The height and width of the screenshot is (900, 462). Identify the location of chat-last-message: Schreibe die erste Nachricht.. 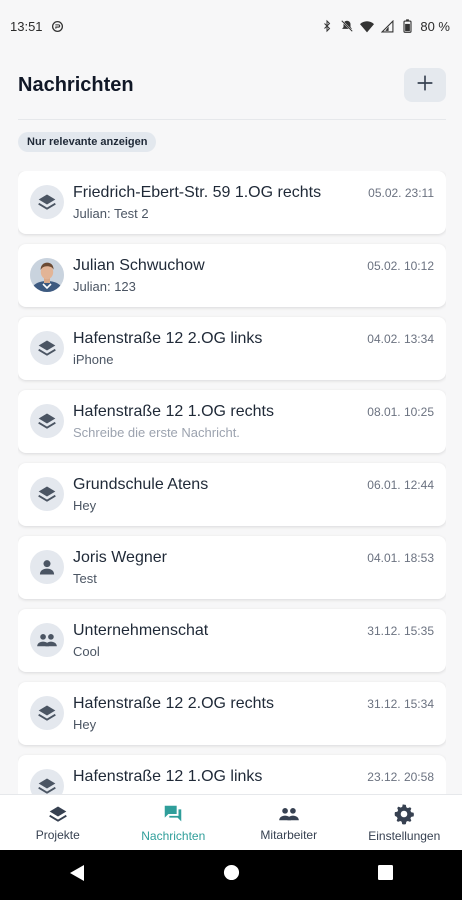
(156, 432).